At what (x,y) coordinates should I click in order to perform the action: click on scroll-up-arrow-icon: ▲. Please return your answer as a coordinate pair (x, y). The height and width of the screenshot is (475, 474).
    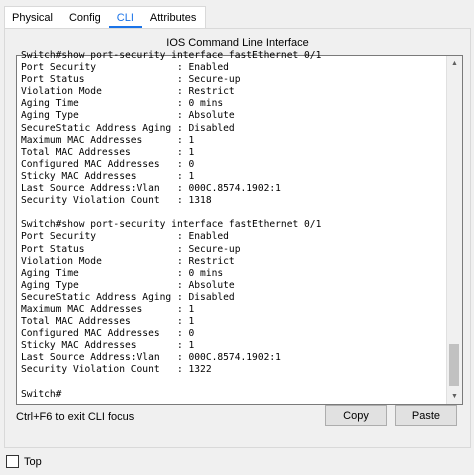
    Looking at the image, I should click on (454, 63).